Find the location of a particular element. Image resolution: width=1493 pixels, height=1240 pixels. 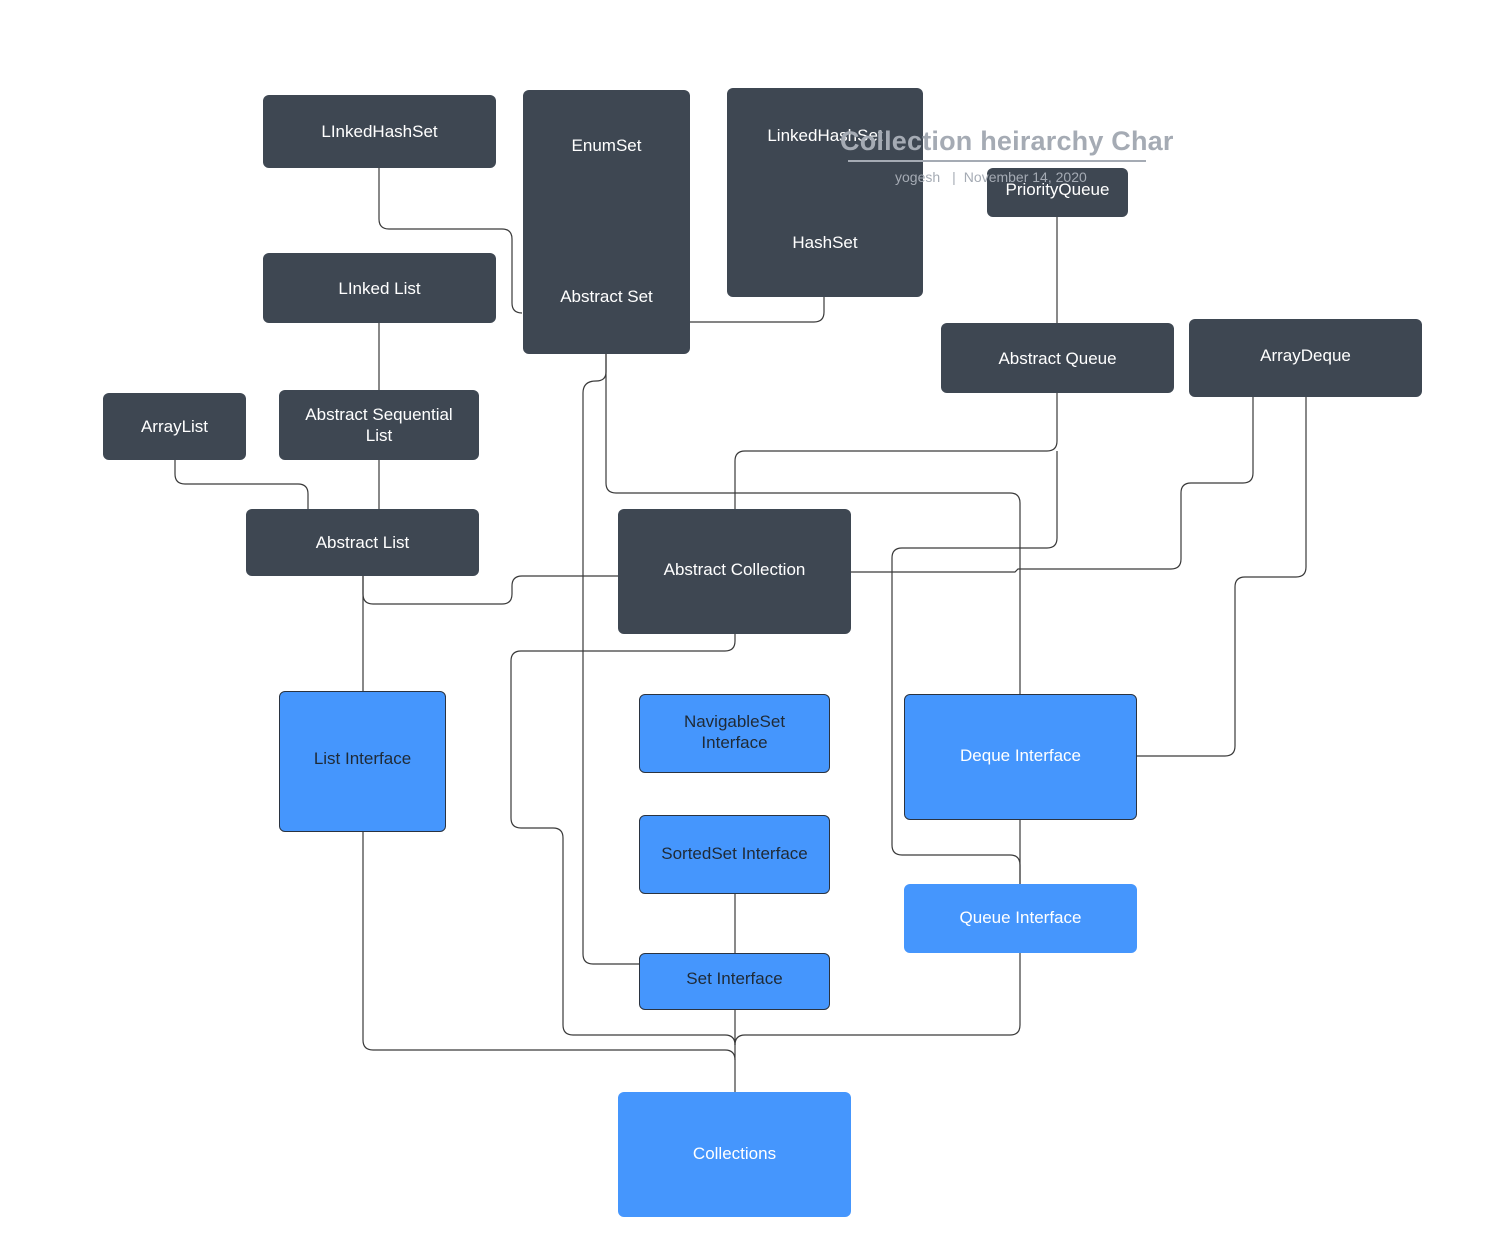

node-abstract-sequential-list: Abstract Sequential List is located at coordinates (379, 425).